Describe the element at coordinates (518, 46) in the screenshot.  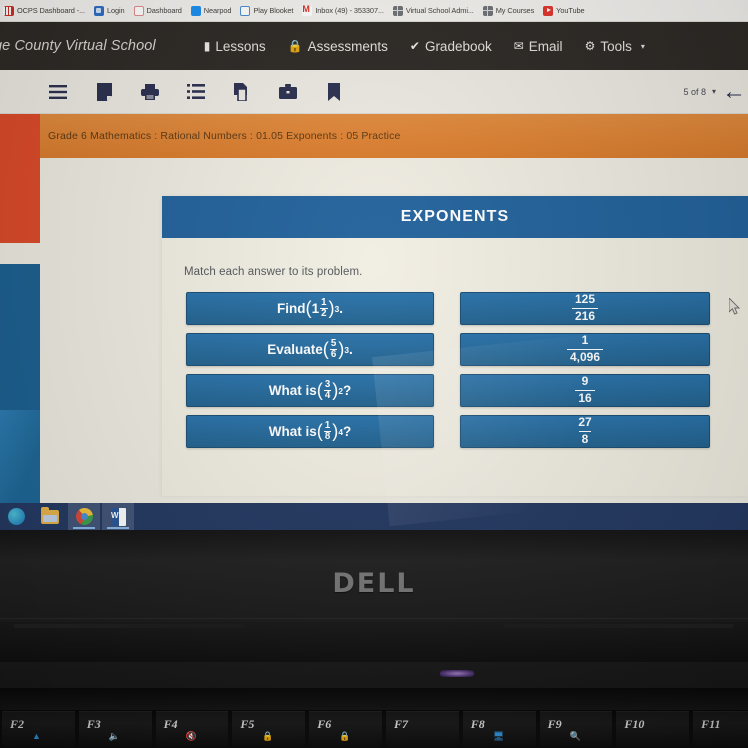
I see `envelope-icon: ✉` at that location.